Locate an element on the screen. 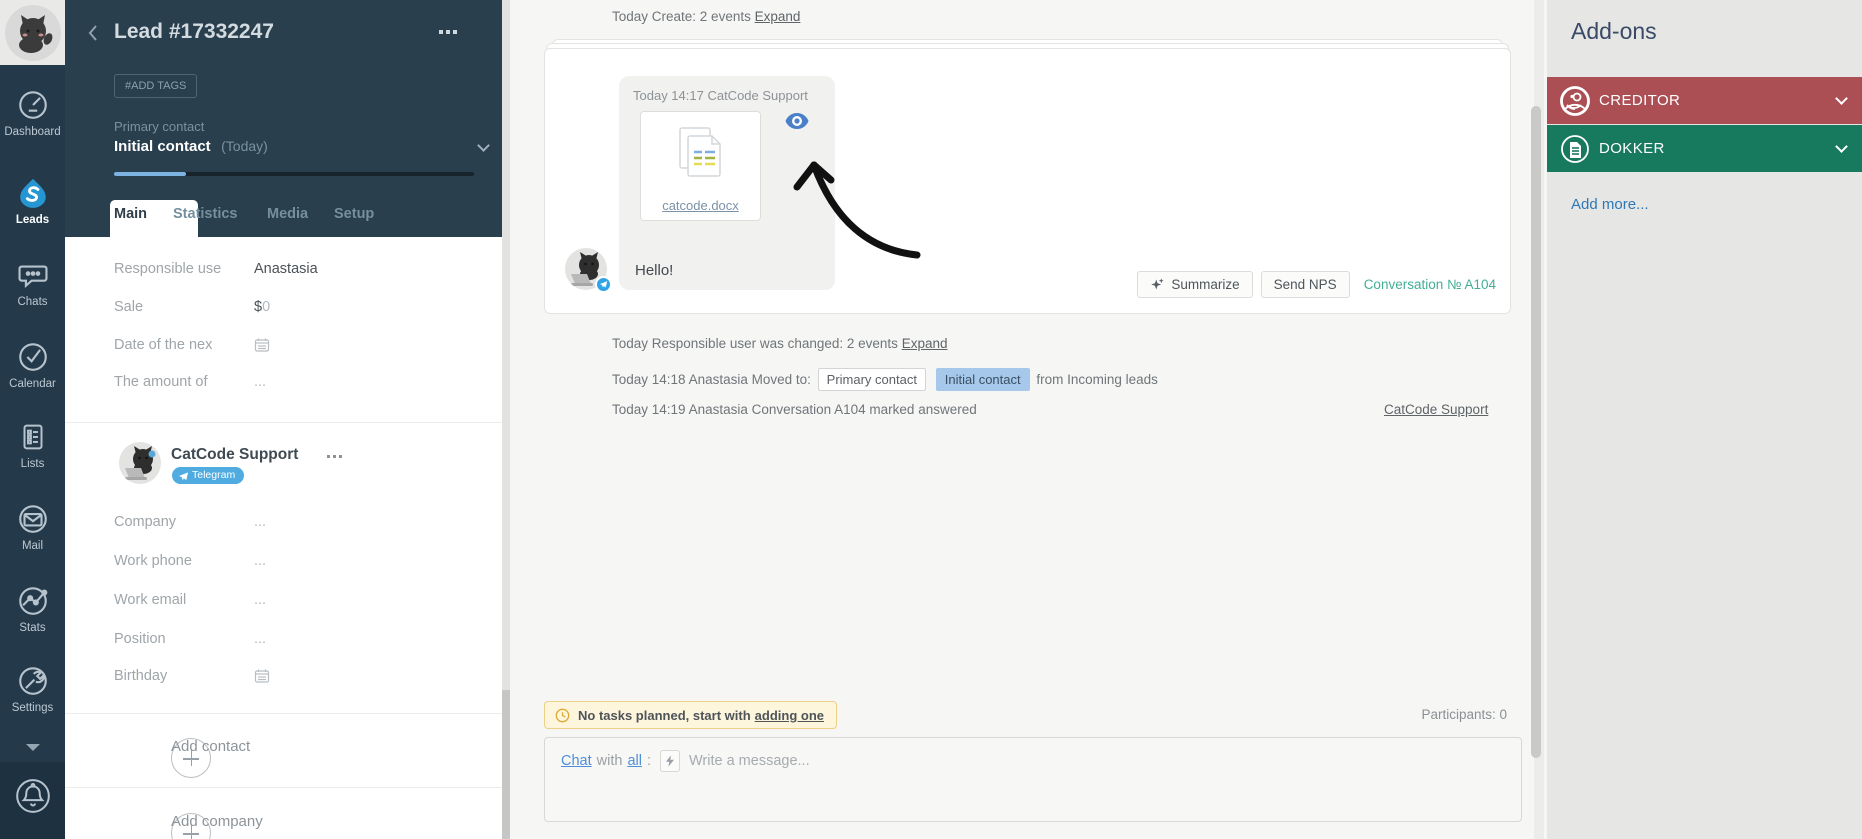 Image resolution: width=1862 pixels, height=839 pixels. tab-media: Media is located at coordinates (287, 214).